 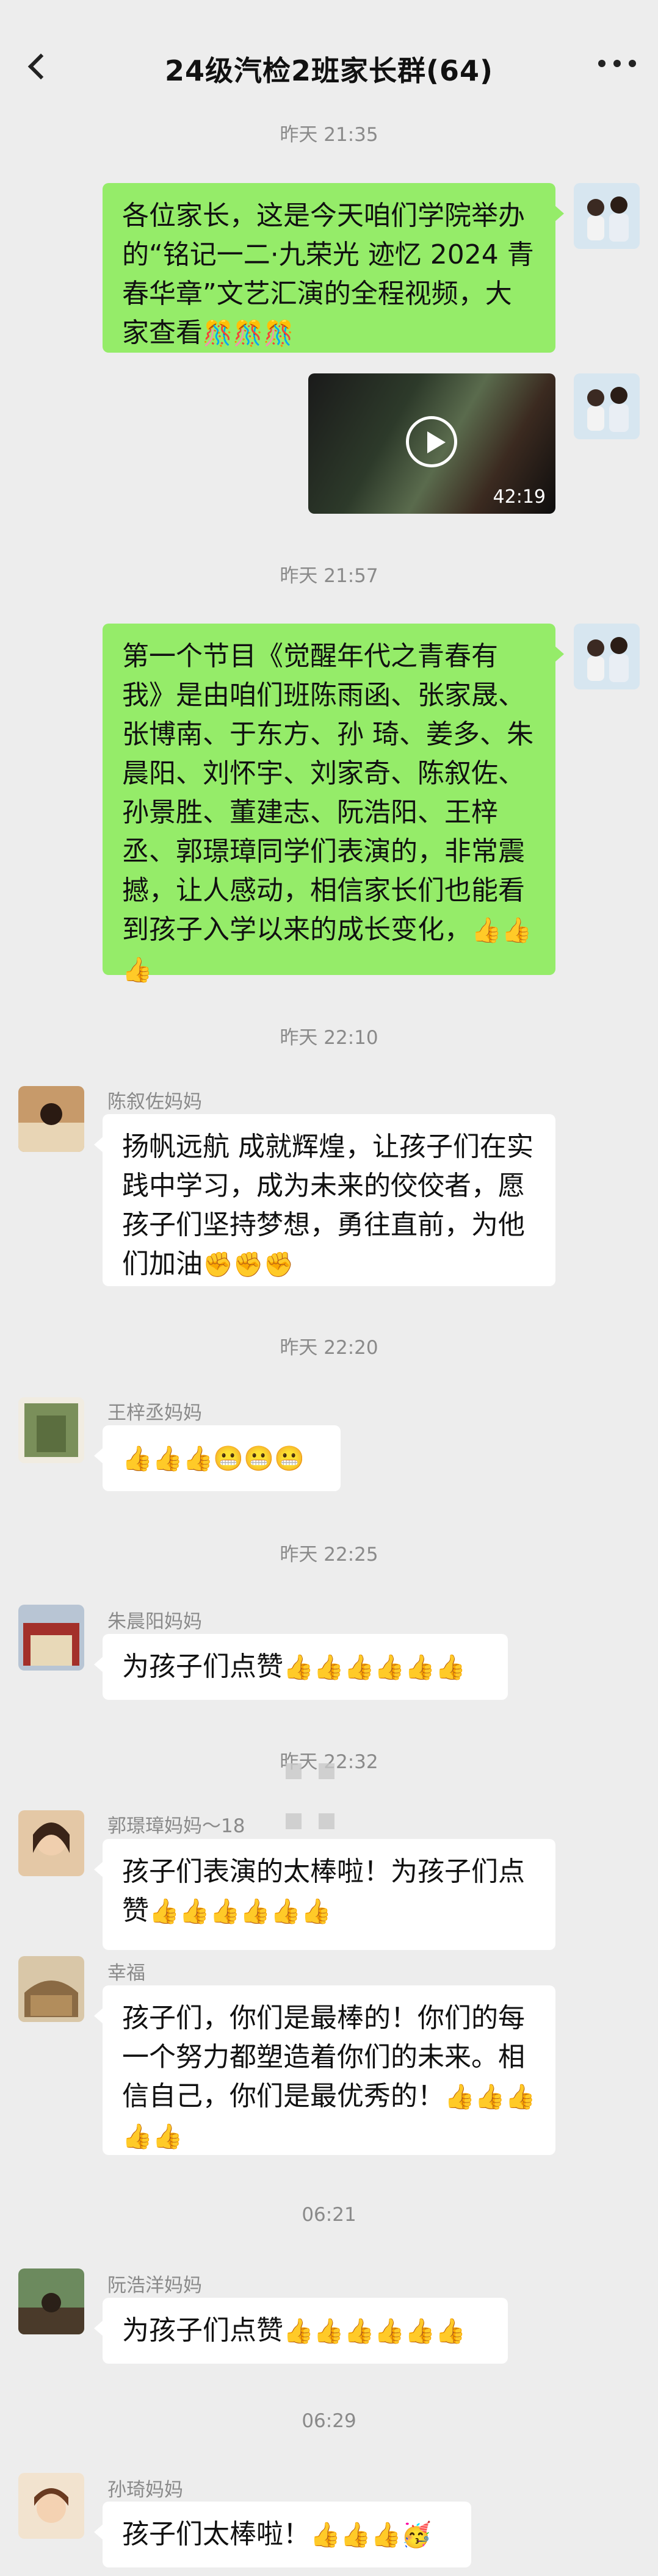 I want to click on timestamp: 昨天 22:25, so click(x=329, y=1555).